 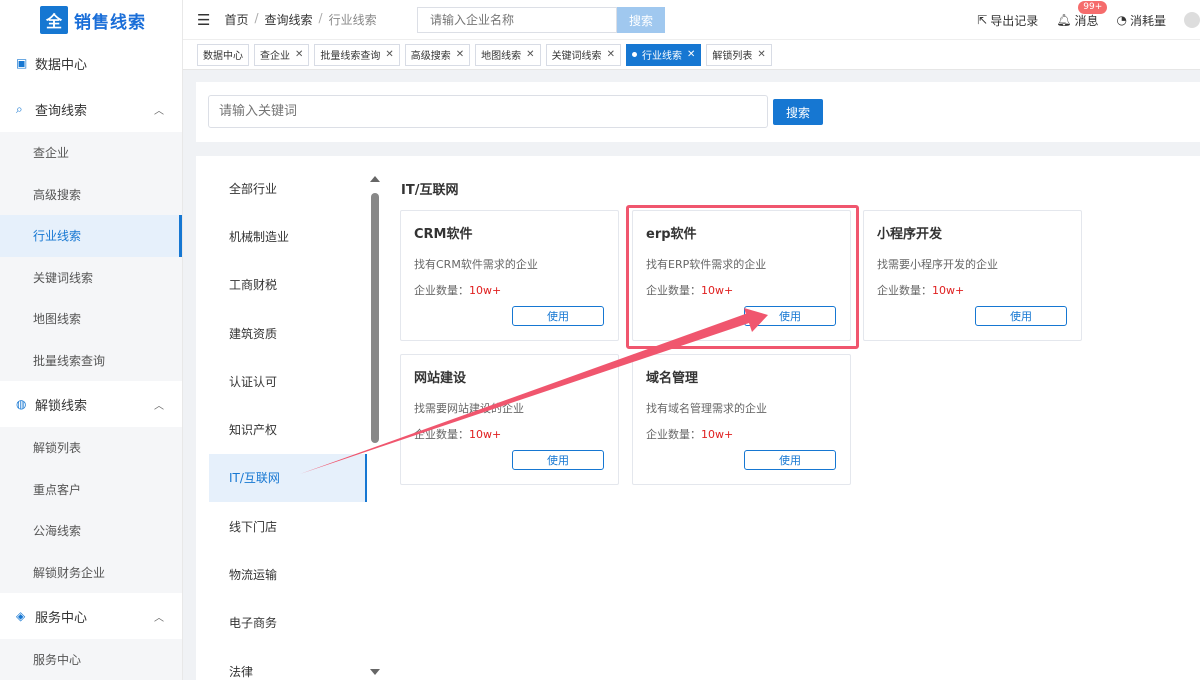 I want to click on sidebar-item-unlock-list: 解锁列表, so click(x=91, y=448).